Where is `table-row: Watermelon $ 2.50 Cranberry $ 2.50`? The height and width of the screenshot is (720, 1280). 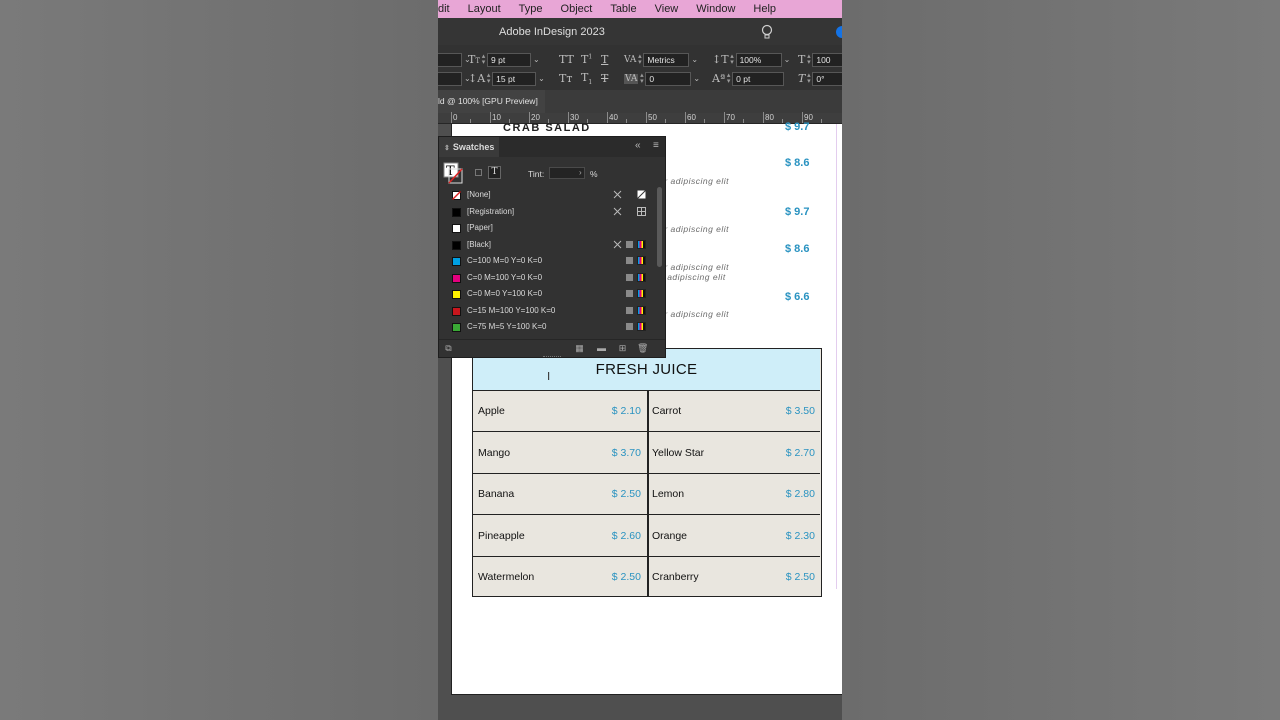 table-row: Watermelon $ 2.50 Cranberry $ 2.50 is located at coordinates (646, 577).